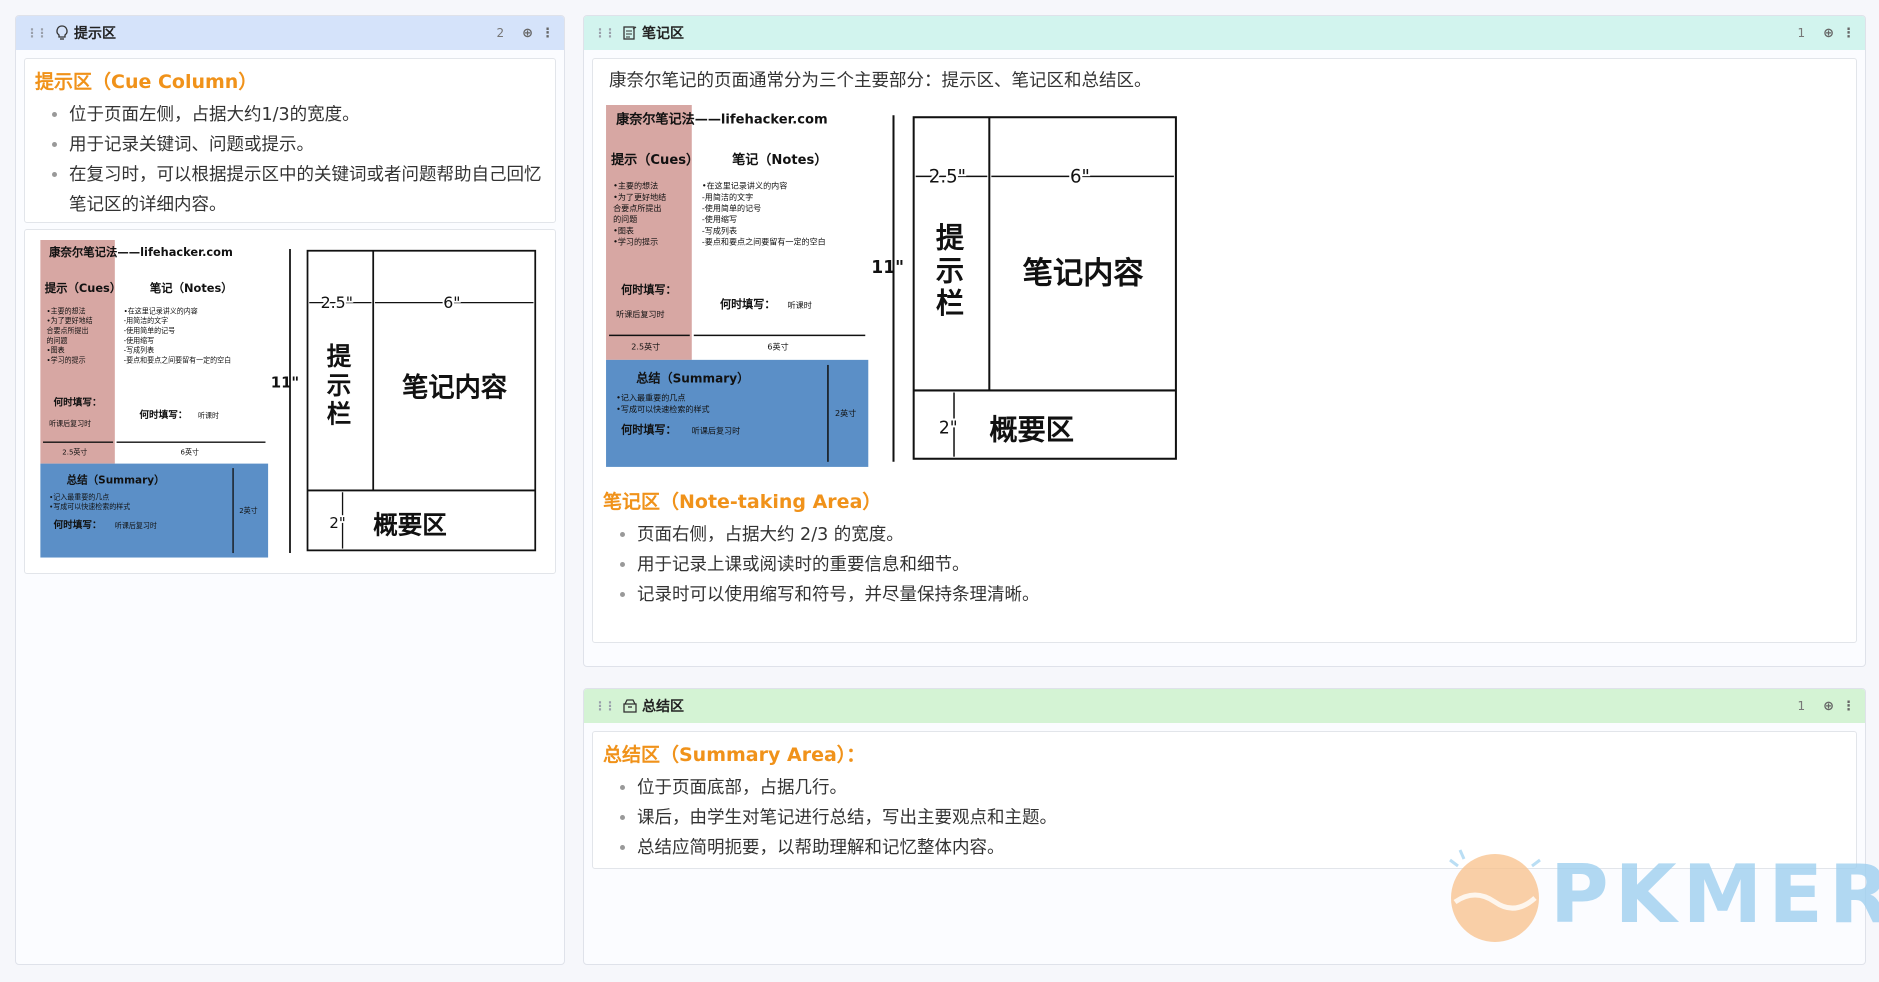 This screenshot has width=1879, height=982. Describe the element at coordinates (1246, 595) in the screenshot. I see `list-item: 记录时可以使用缩写和符号，并尽量保持条理清晰。` at that location.